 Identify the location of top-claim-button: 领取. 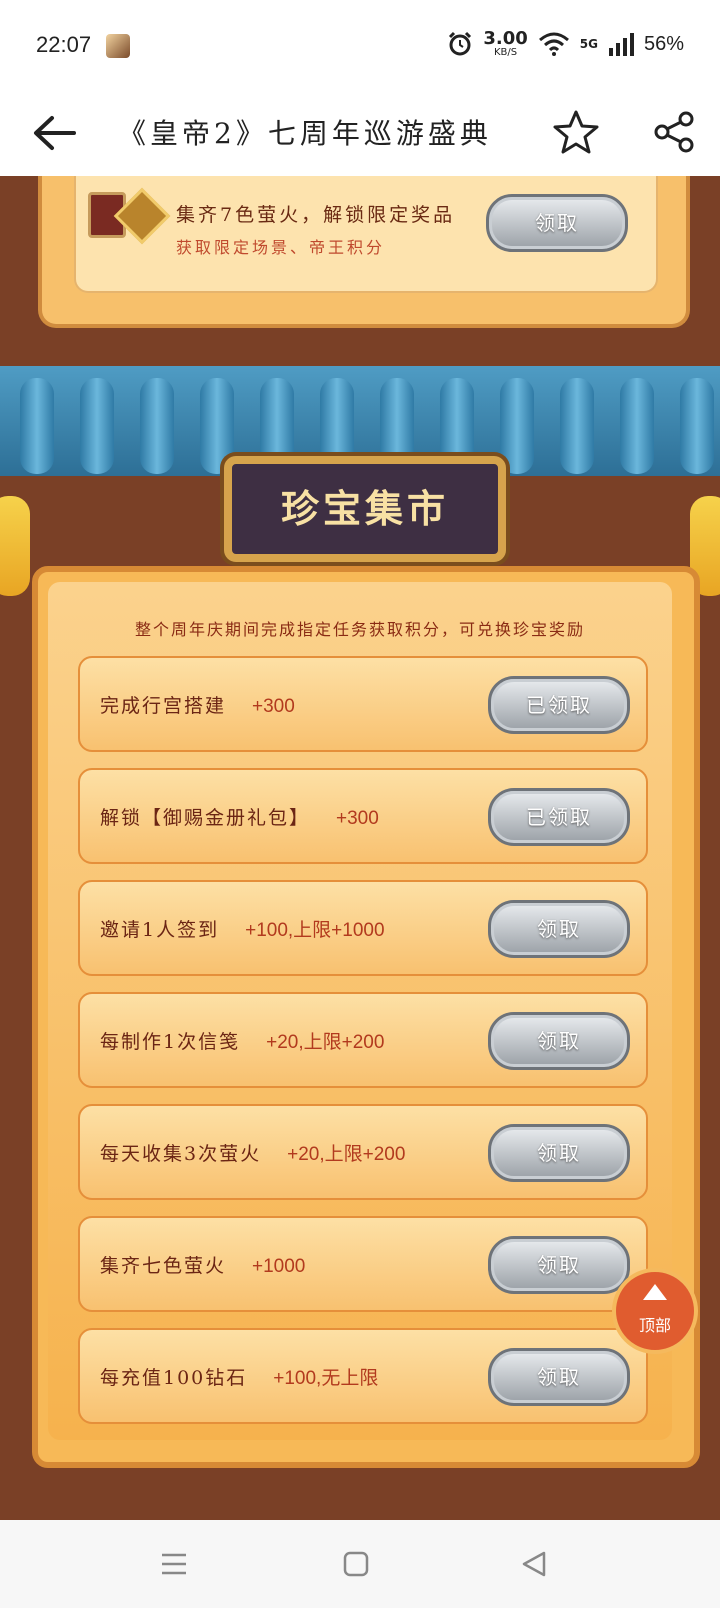
(557, 223).